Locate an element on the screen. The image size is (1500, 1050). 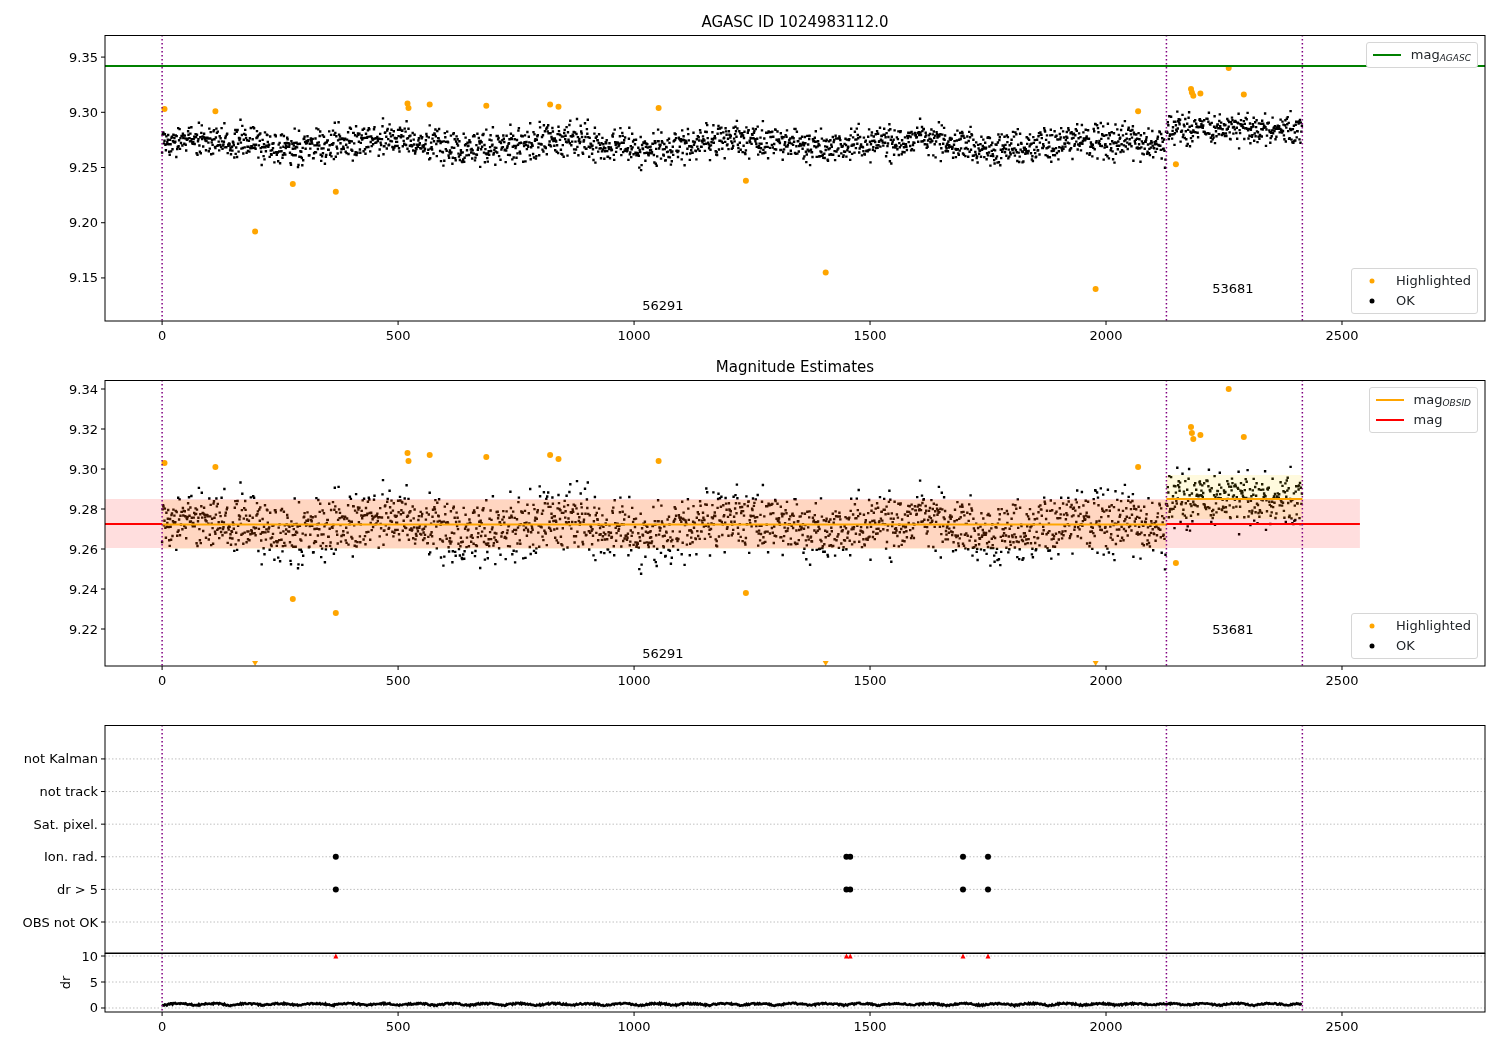
tick-label: not Kalman is located at coordinates (60, 759).